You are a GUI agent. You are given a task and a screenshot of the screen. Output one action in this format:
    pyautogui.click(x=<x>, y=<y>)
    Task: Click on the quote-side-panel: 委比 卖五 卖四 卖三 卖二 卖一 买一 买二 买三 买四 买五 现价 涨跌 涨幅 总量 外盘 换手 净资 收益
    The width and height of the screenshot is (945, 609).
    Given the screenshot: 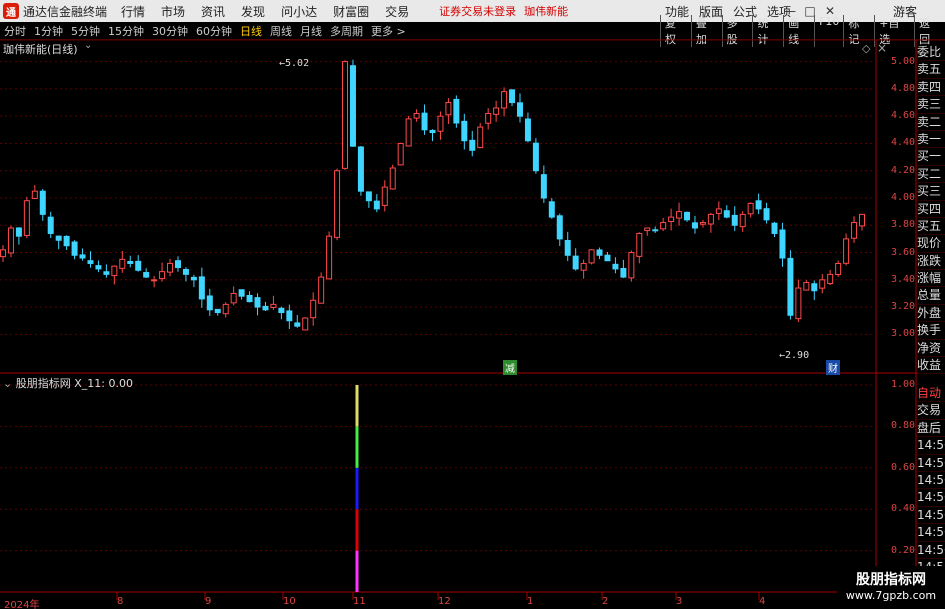 What is the action you would take?
    pyautogui.click(x=931, y=209)
    